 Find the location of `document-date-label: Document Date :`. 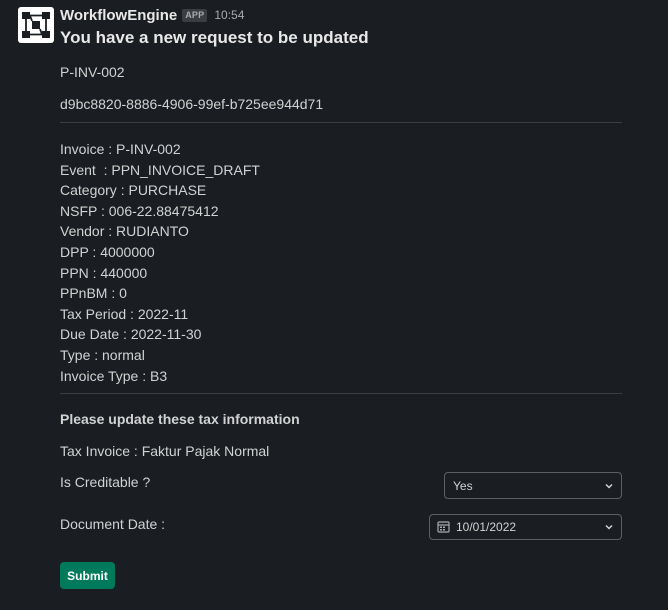

document-date-label: Document Date : is located at coordinates (113, 524).